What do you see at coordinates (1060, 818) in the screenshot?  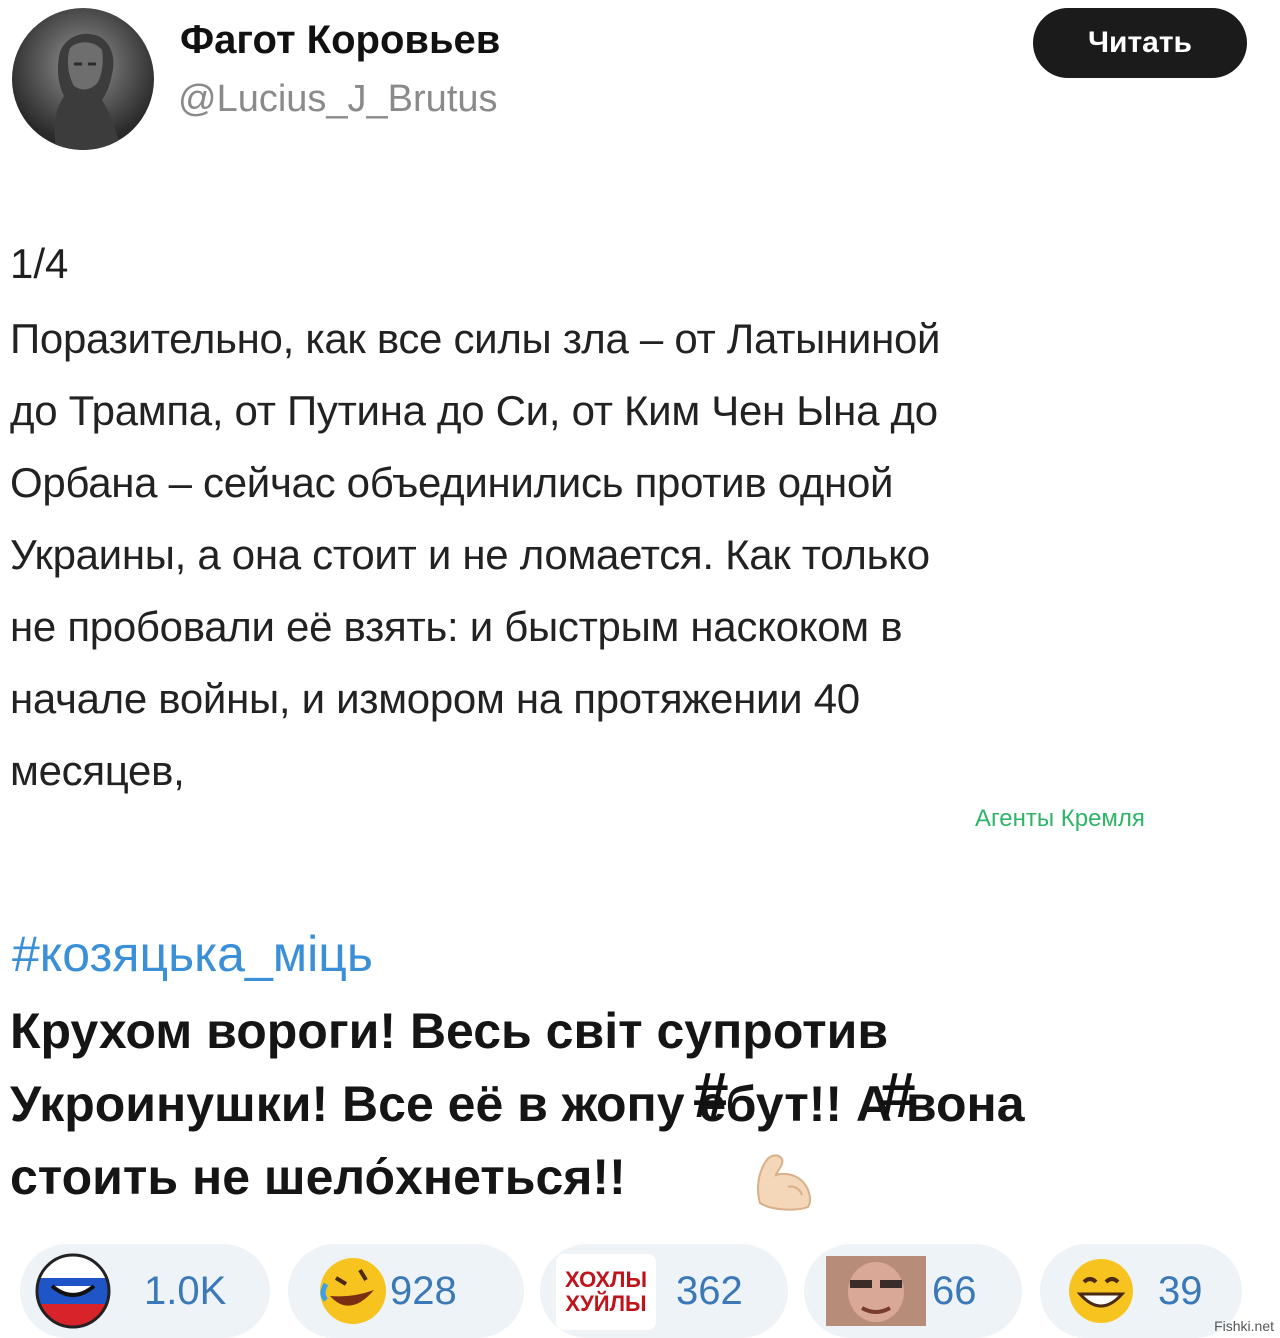 I see `overlay-label: Агенты Кремля` at bounding box center [1060, 818].